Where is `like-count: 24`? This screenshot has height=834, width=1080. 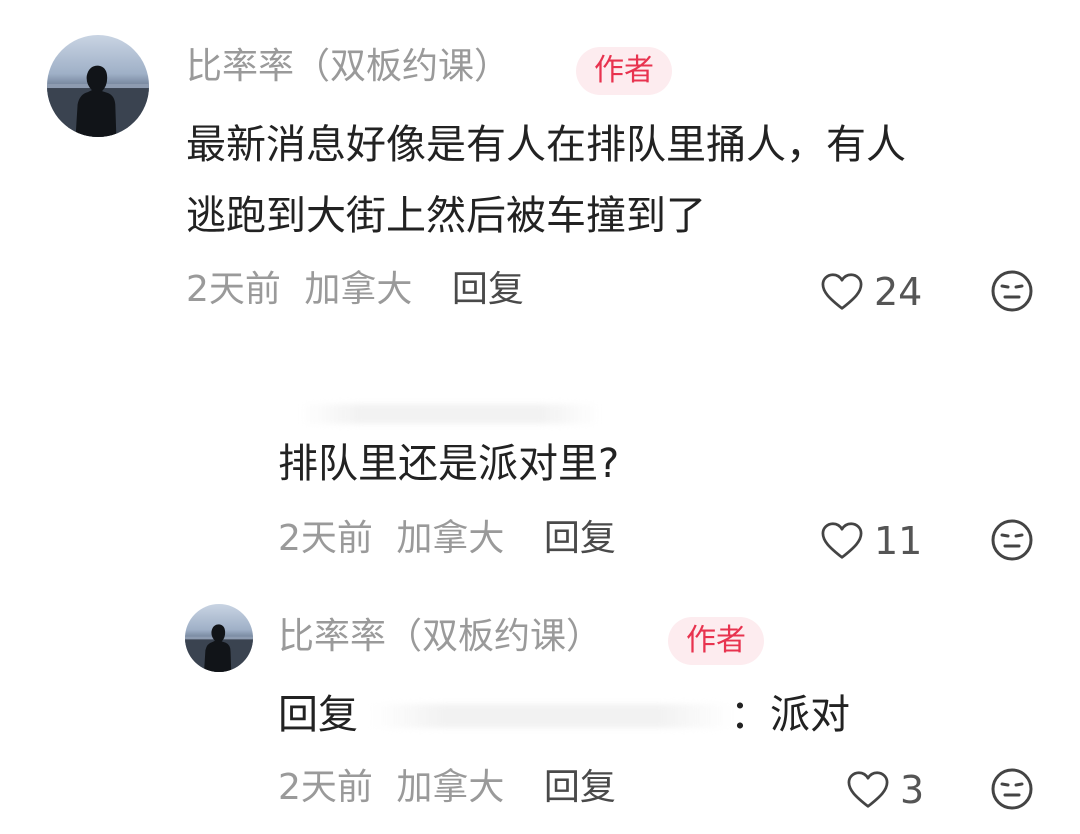
like-count: 24 is located at coordinates (898, 292).